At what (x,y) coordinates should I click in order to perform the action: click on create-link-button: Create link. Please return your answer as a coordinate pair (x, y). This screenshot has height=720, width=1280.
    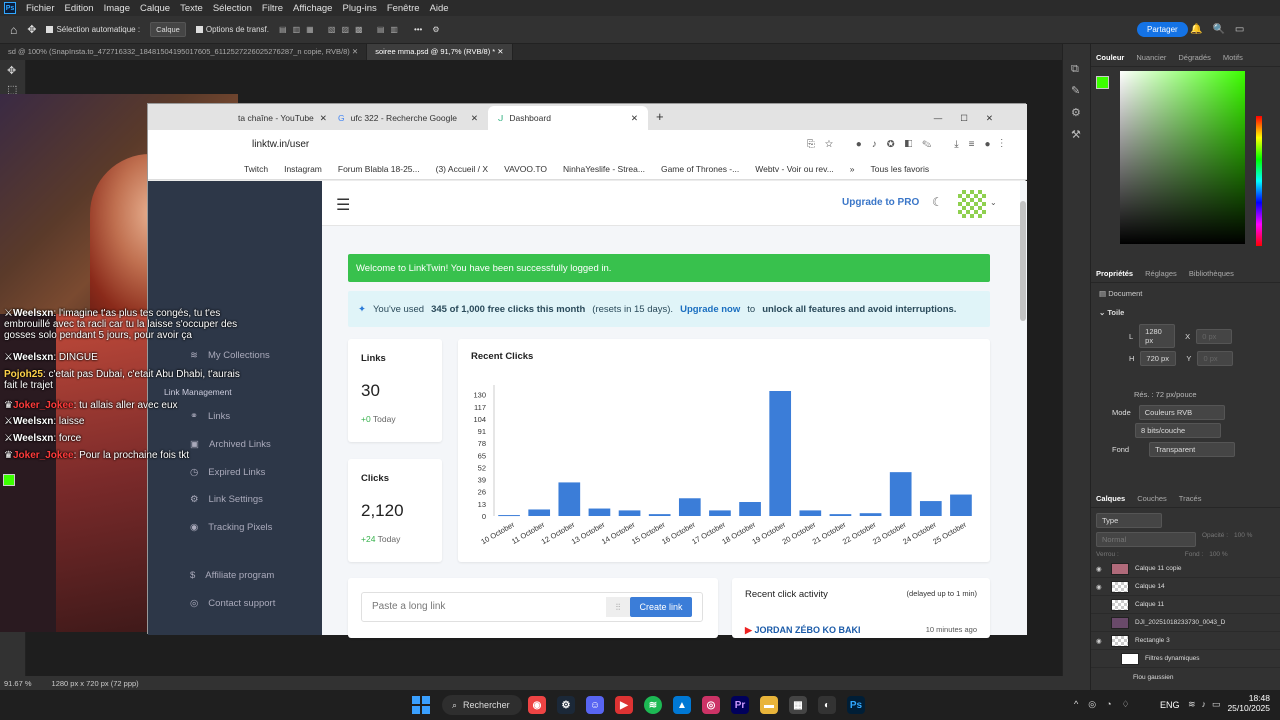
    Looking at the image, I should click on (661, 607).